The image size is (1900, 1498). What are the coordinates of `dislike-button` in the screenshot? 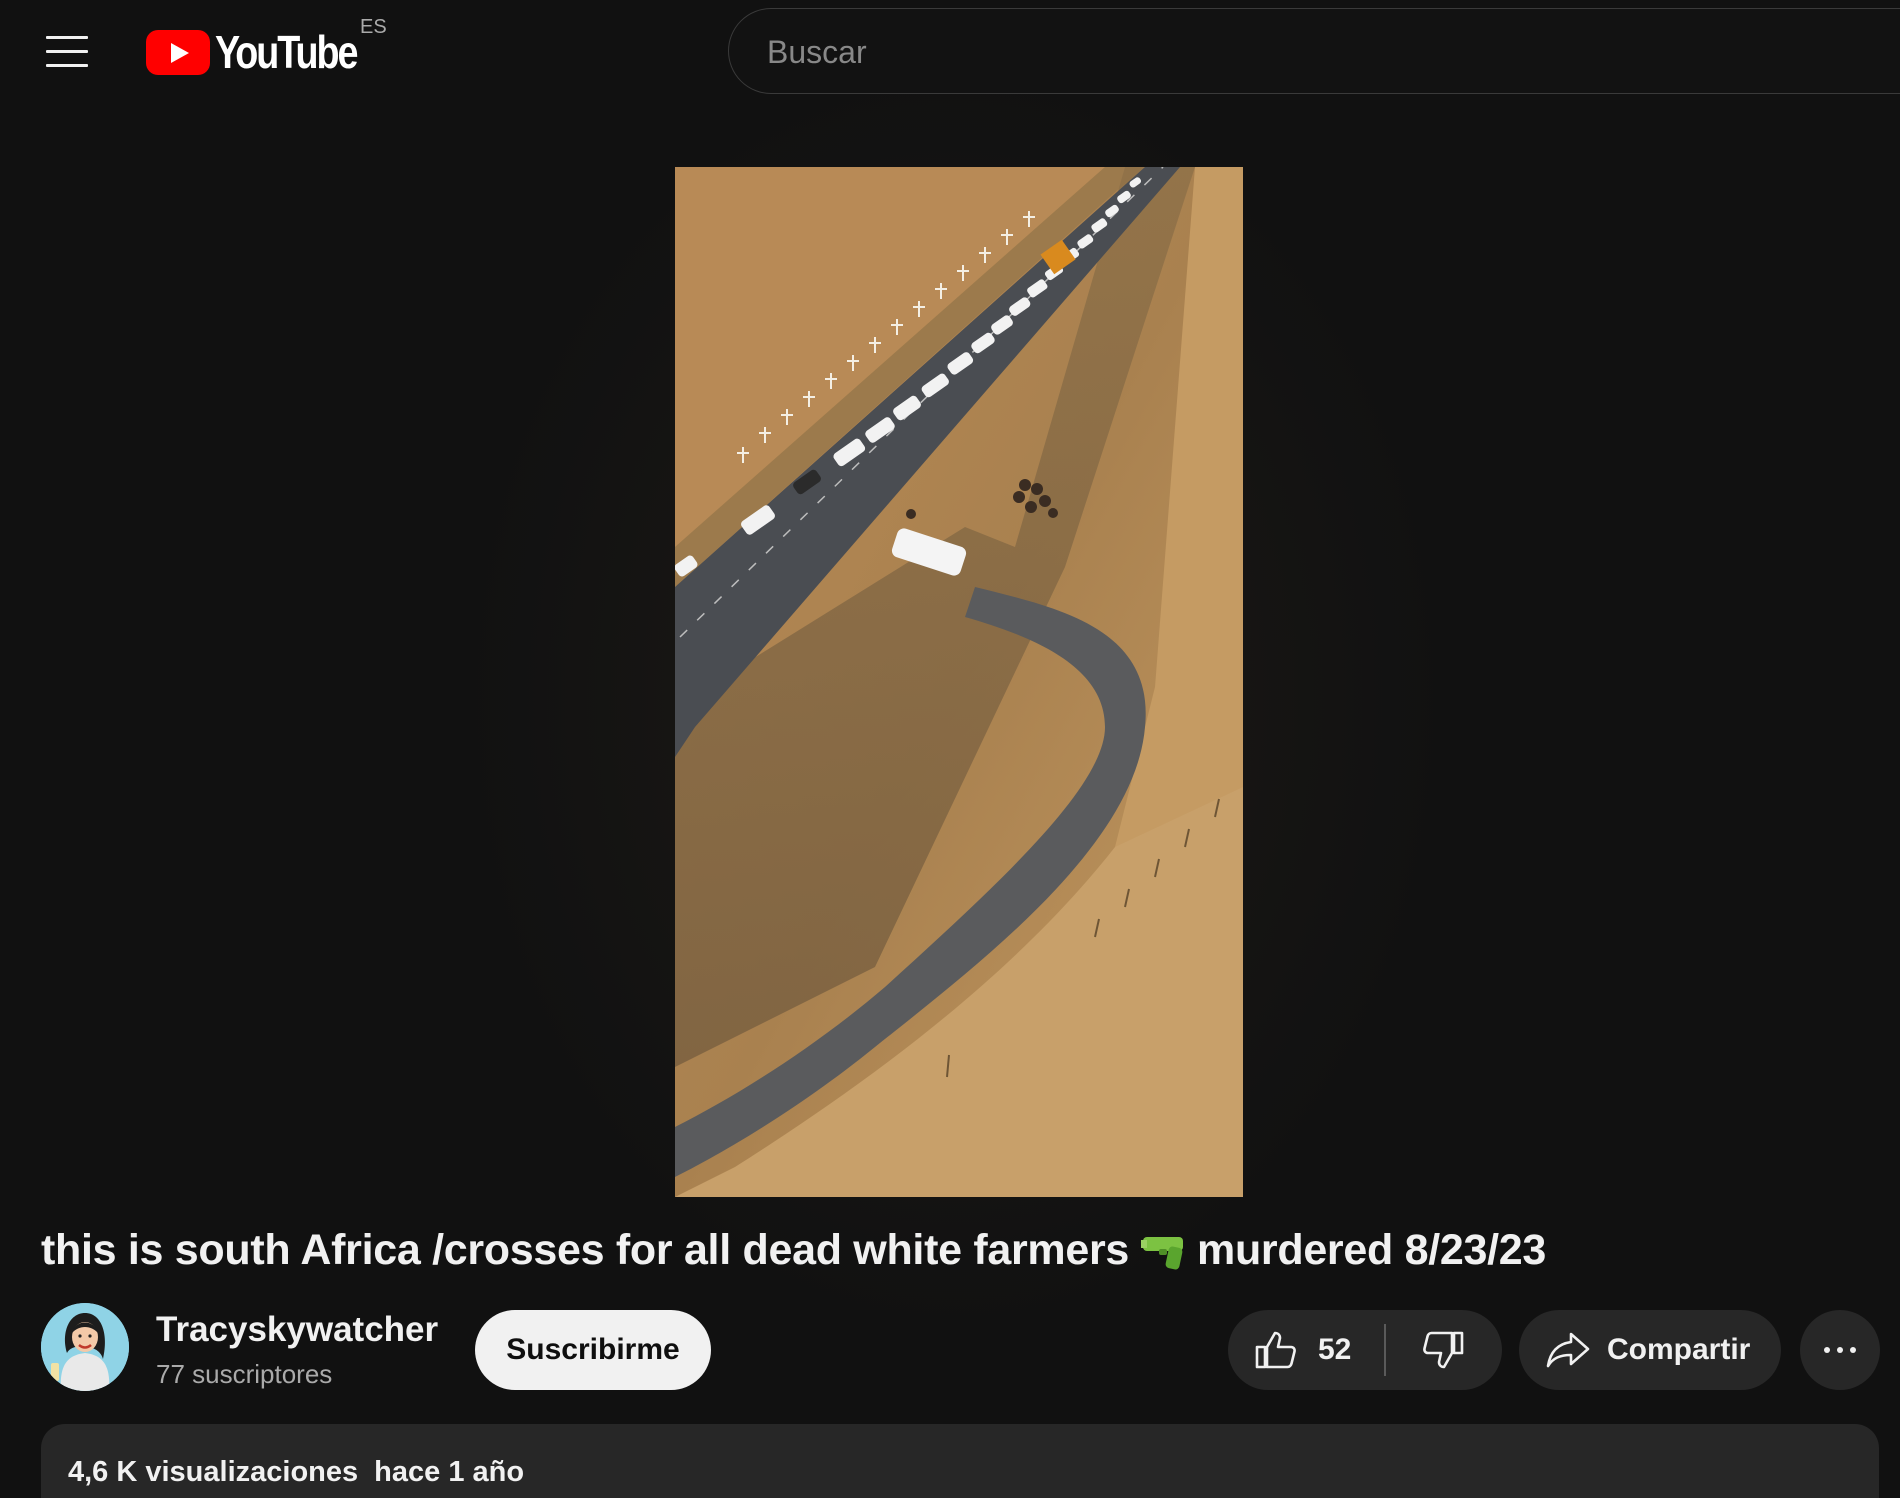 It's located at (1443, 1350).